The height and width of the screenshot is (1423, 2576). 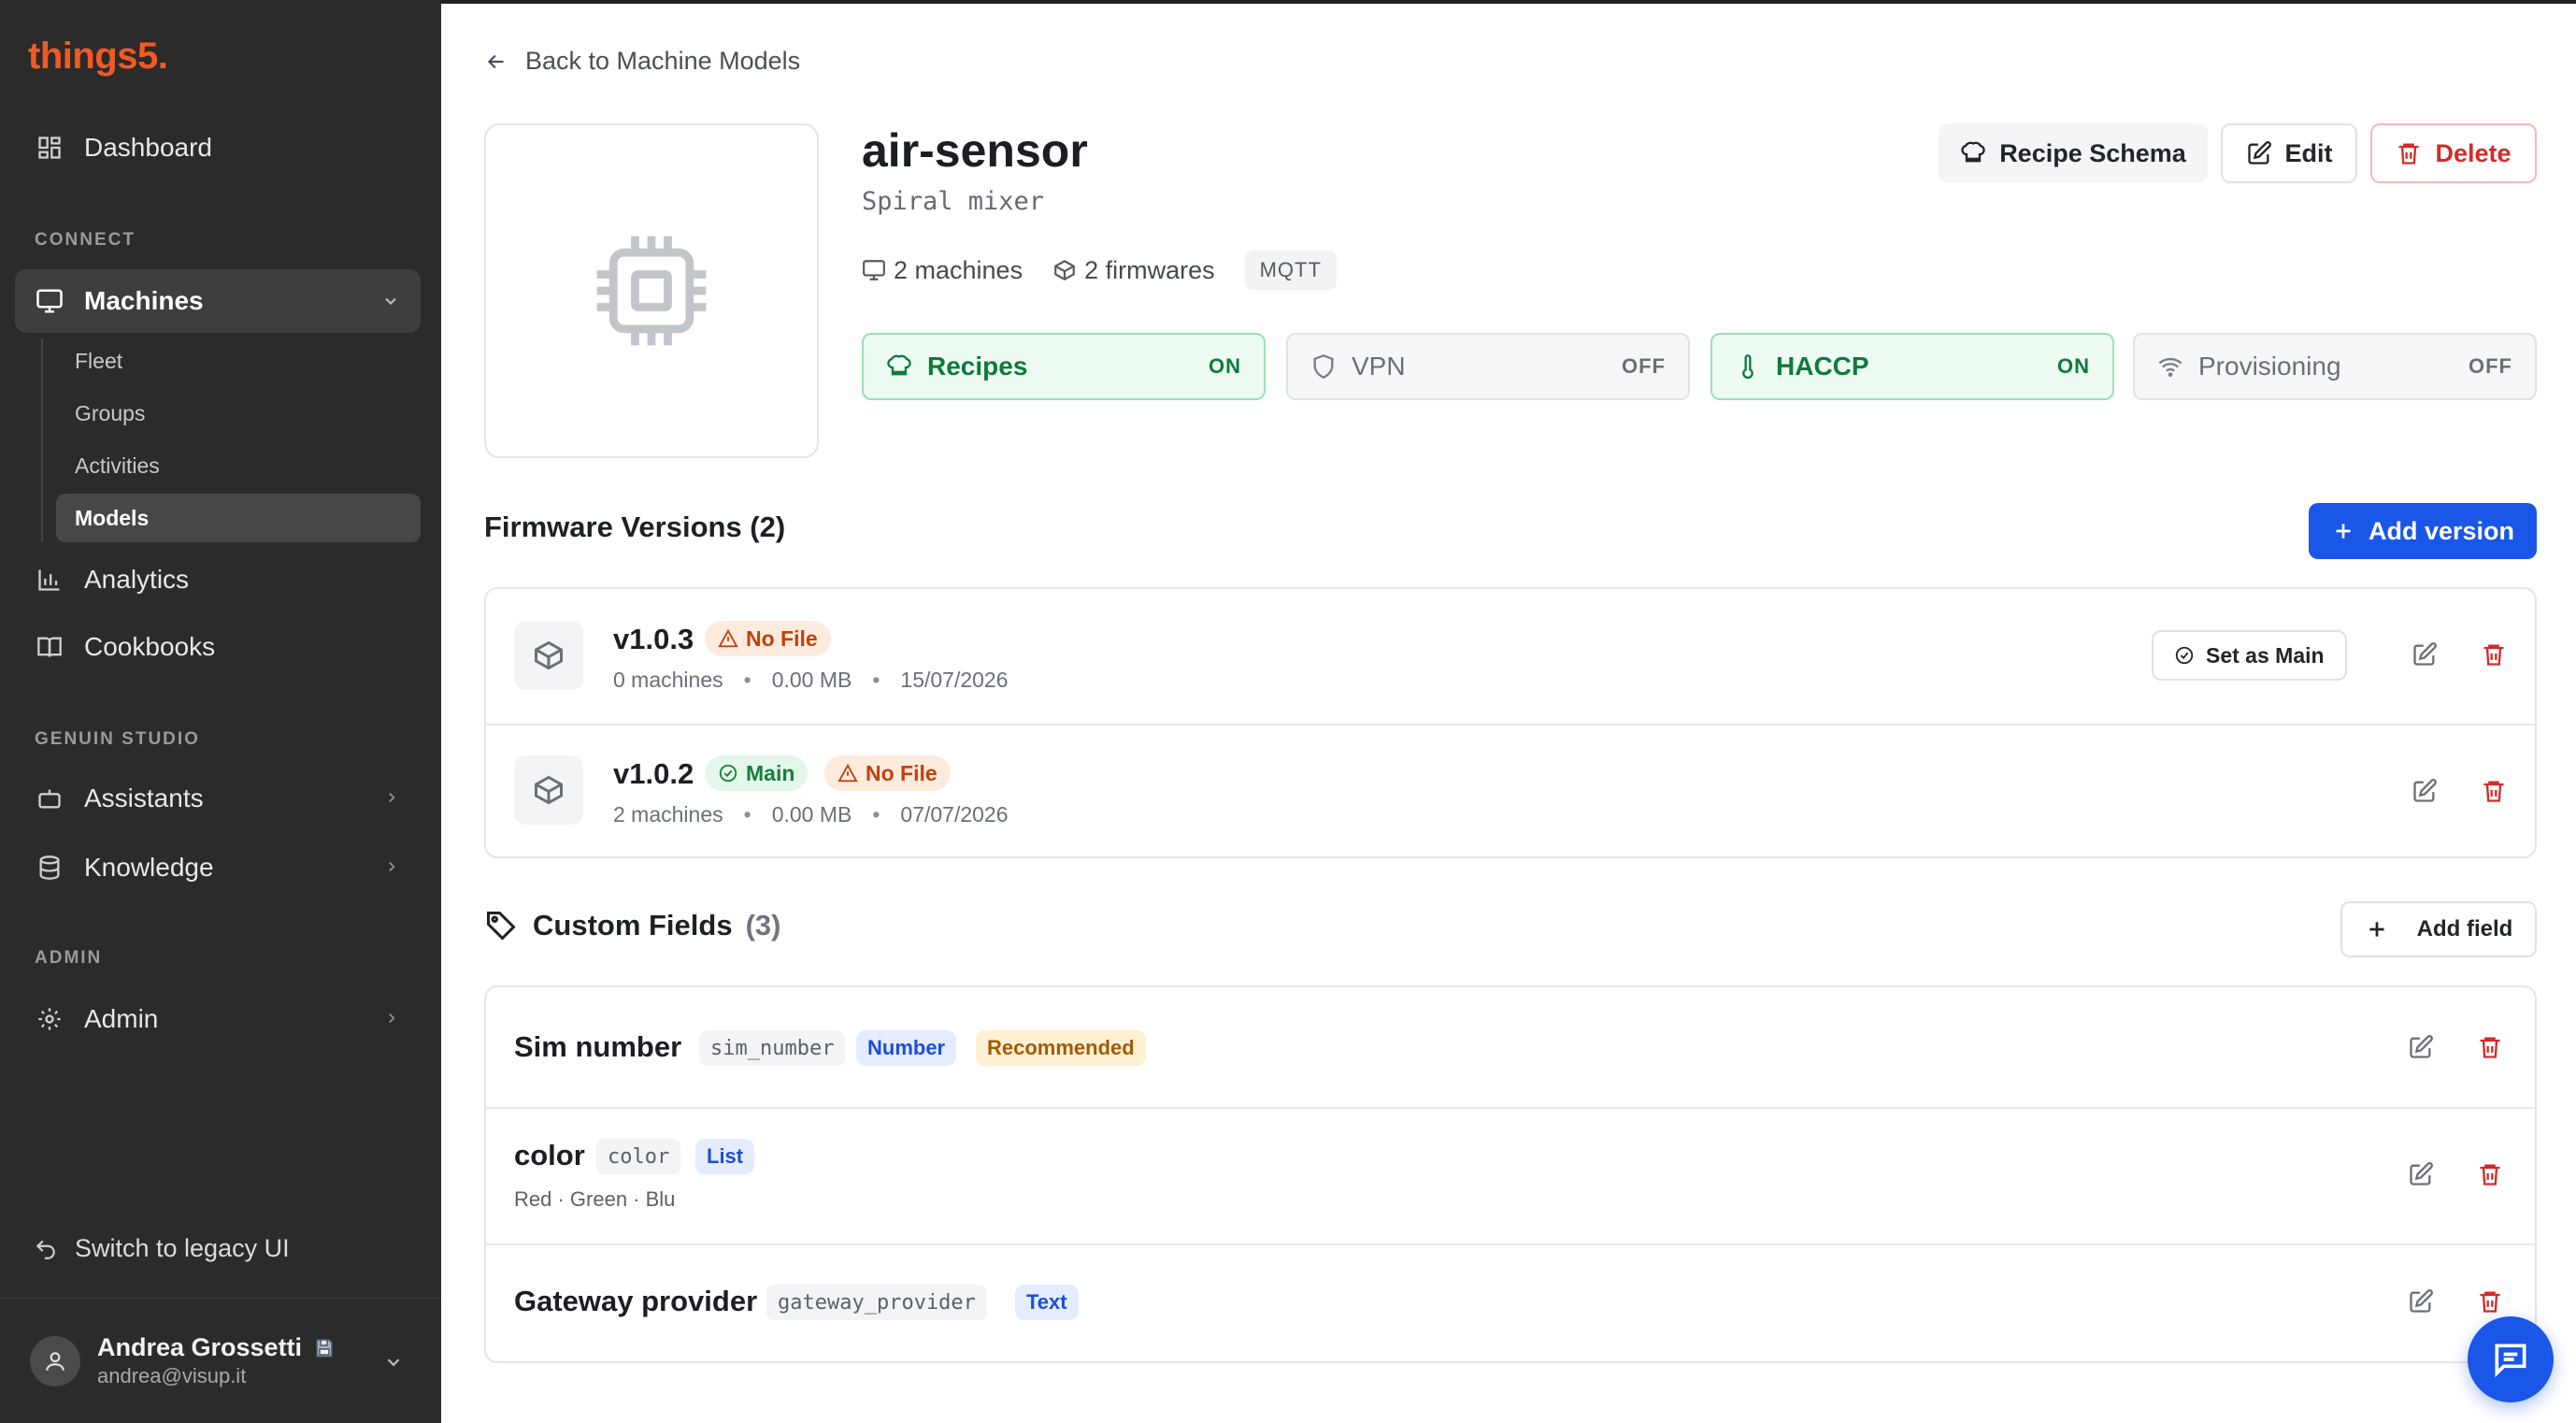 I want to click on badge-label: Main, so click(x=770, y=772).